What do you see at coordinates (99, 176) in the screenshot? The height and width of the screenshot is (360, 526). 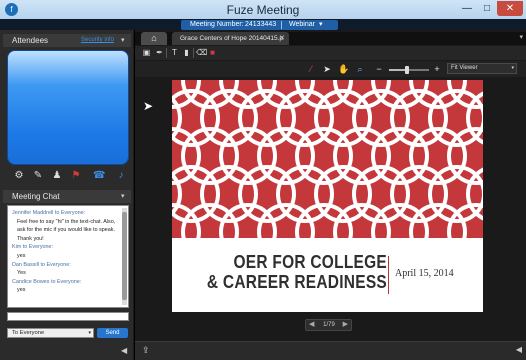 I see `phone-icon: ☎` at bounding box center [99, 176].